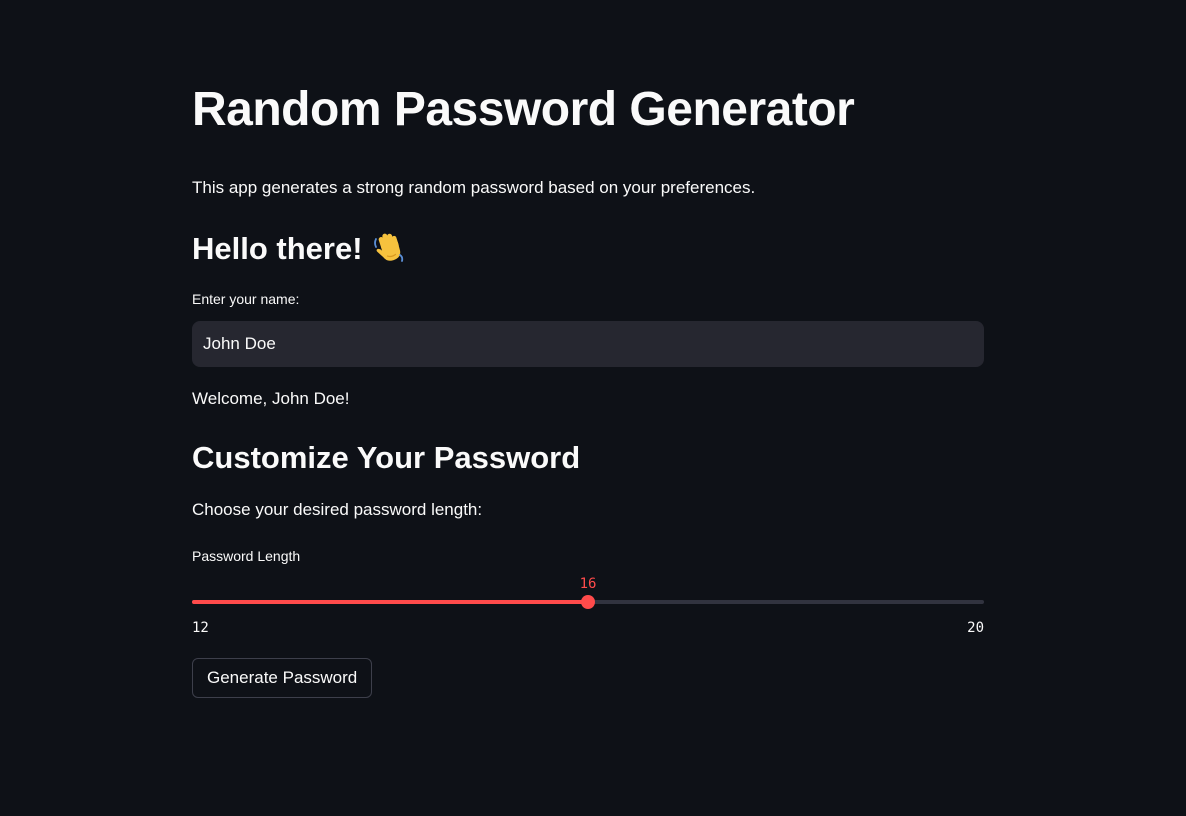 This screenshot has height=816, width=1186. I want to click on slider-fill, so click(390, 602).